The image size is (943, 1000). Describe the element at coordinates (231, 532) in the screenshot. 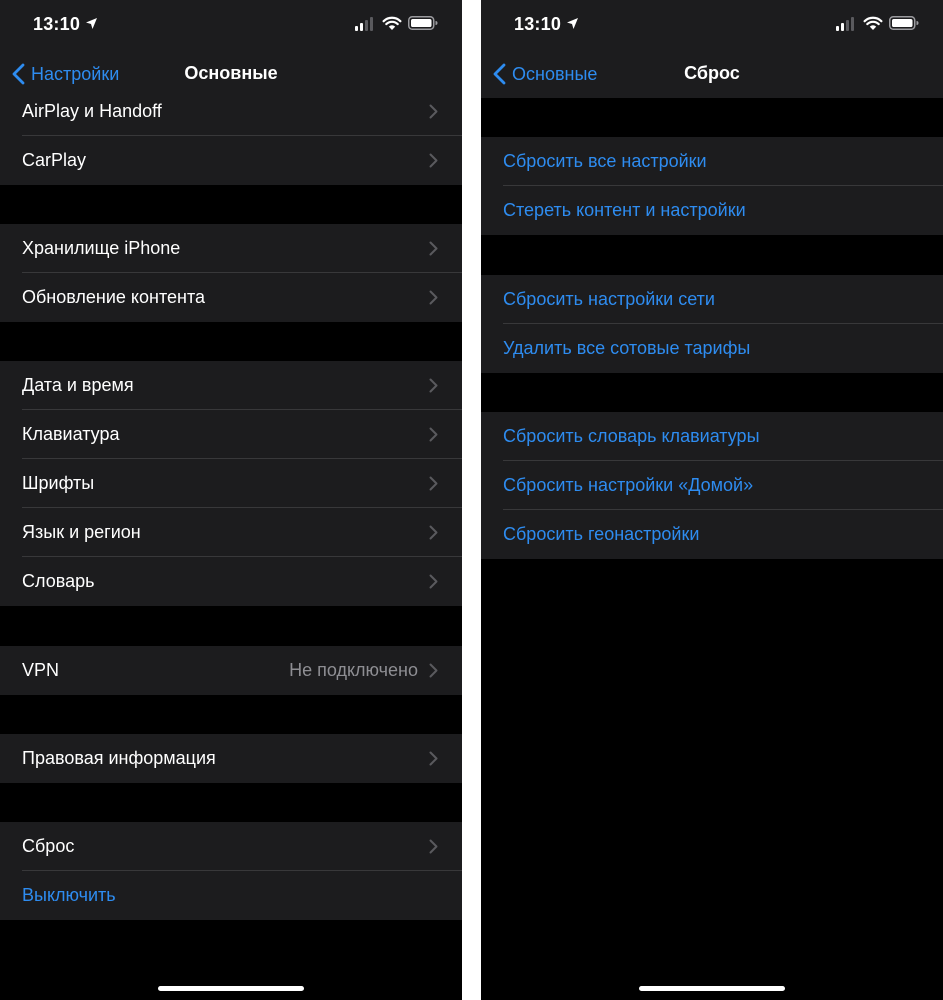

I see `row-language-region: Язык и регион` at that location.